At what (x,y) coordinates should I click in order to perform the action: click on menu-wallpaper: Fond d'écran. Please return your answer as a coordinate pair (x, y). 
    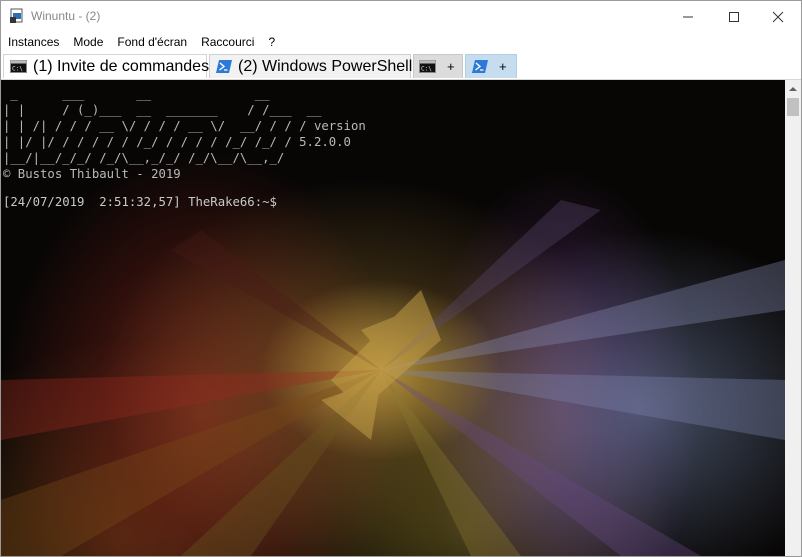
    Looking at the image, I should click on (152, 42).